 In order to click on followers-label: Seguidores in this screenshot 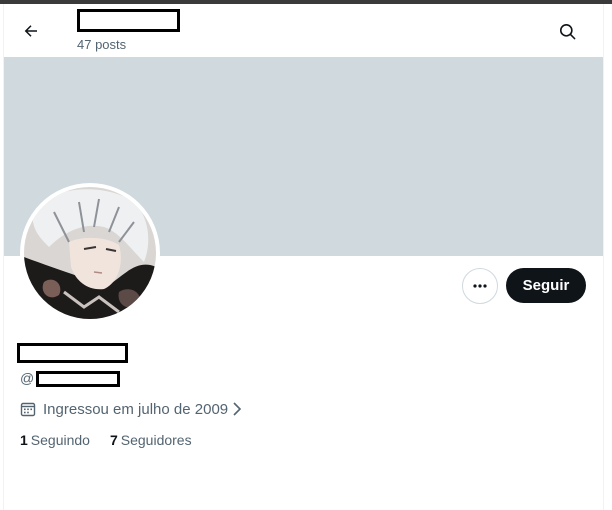, I will do `click(156, 440)`.